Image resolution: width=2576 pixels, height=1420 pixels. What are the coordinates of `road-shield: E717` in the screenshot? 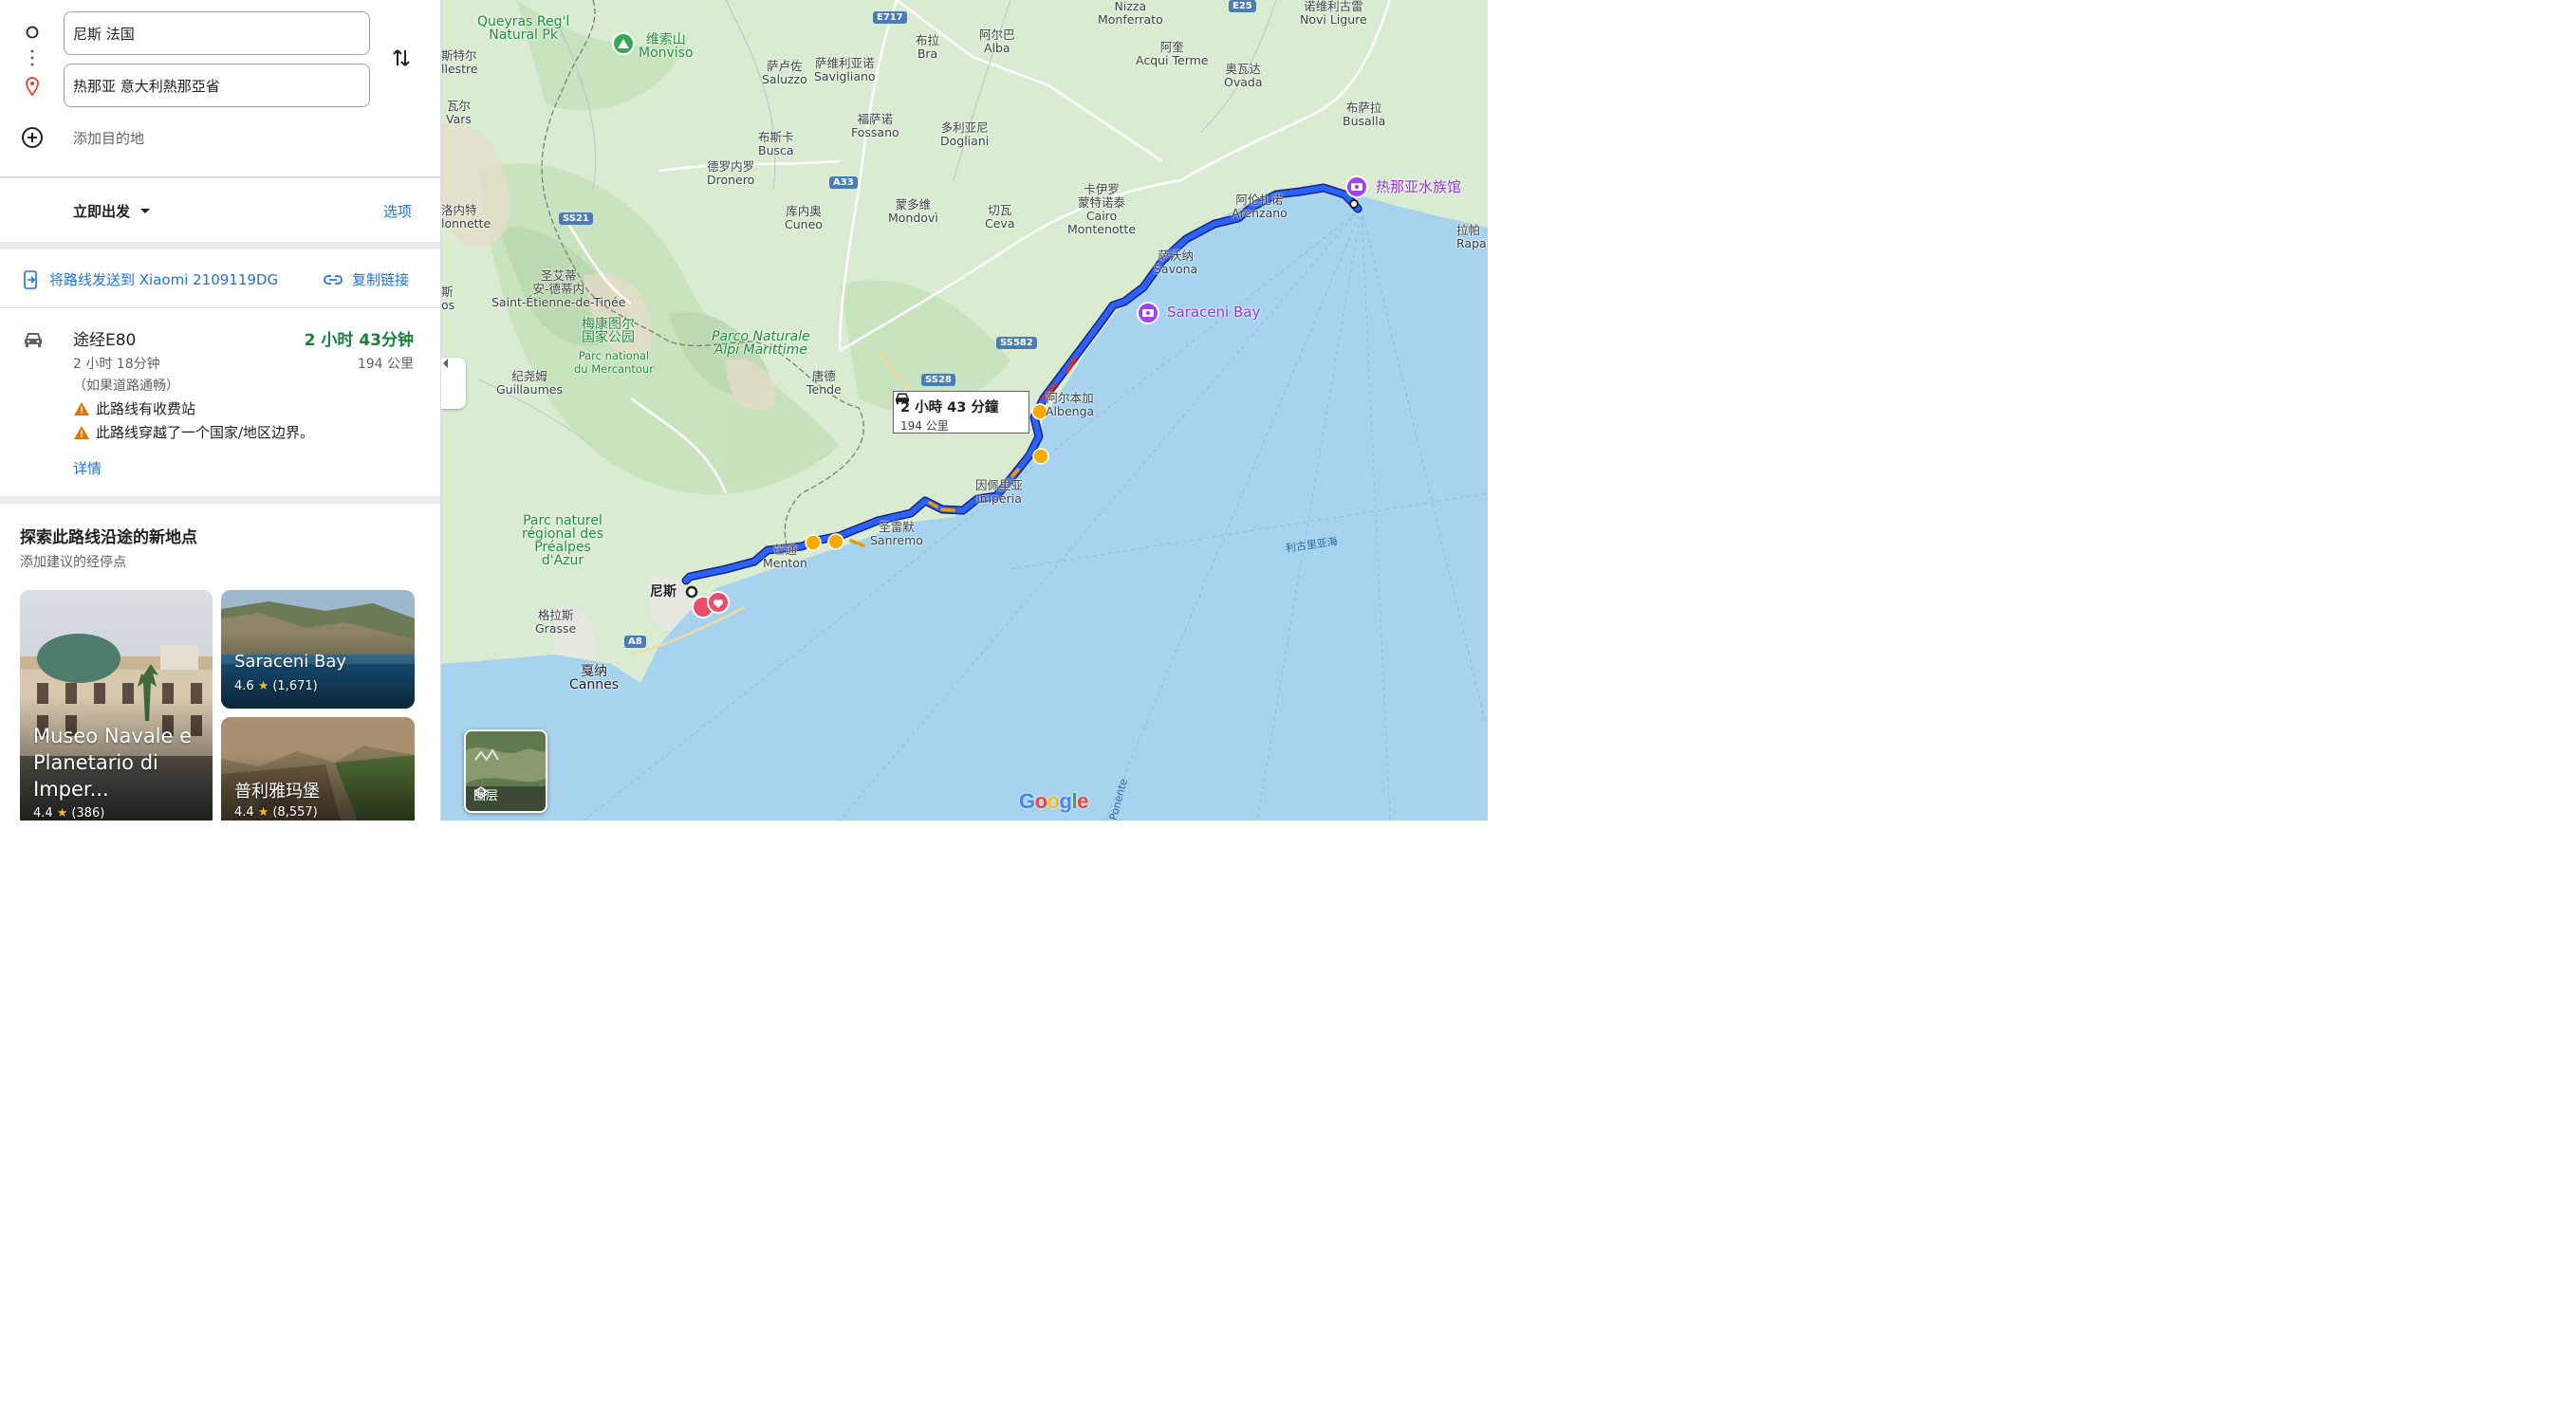 It's located at (890, 17).